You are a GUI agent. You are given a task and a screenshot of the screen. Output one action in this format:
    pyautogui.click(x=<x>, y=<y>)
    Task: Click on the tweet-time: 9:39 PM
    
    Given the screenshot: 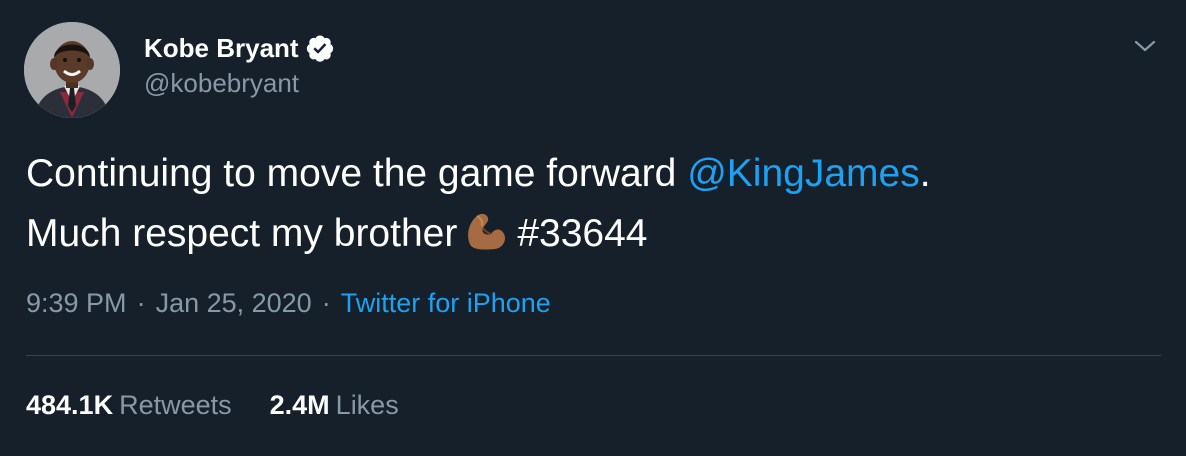 What is the action you would take?
    pyautogui.click(x=76, y=303)
    